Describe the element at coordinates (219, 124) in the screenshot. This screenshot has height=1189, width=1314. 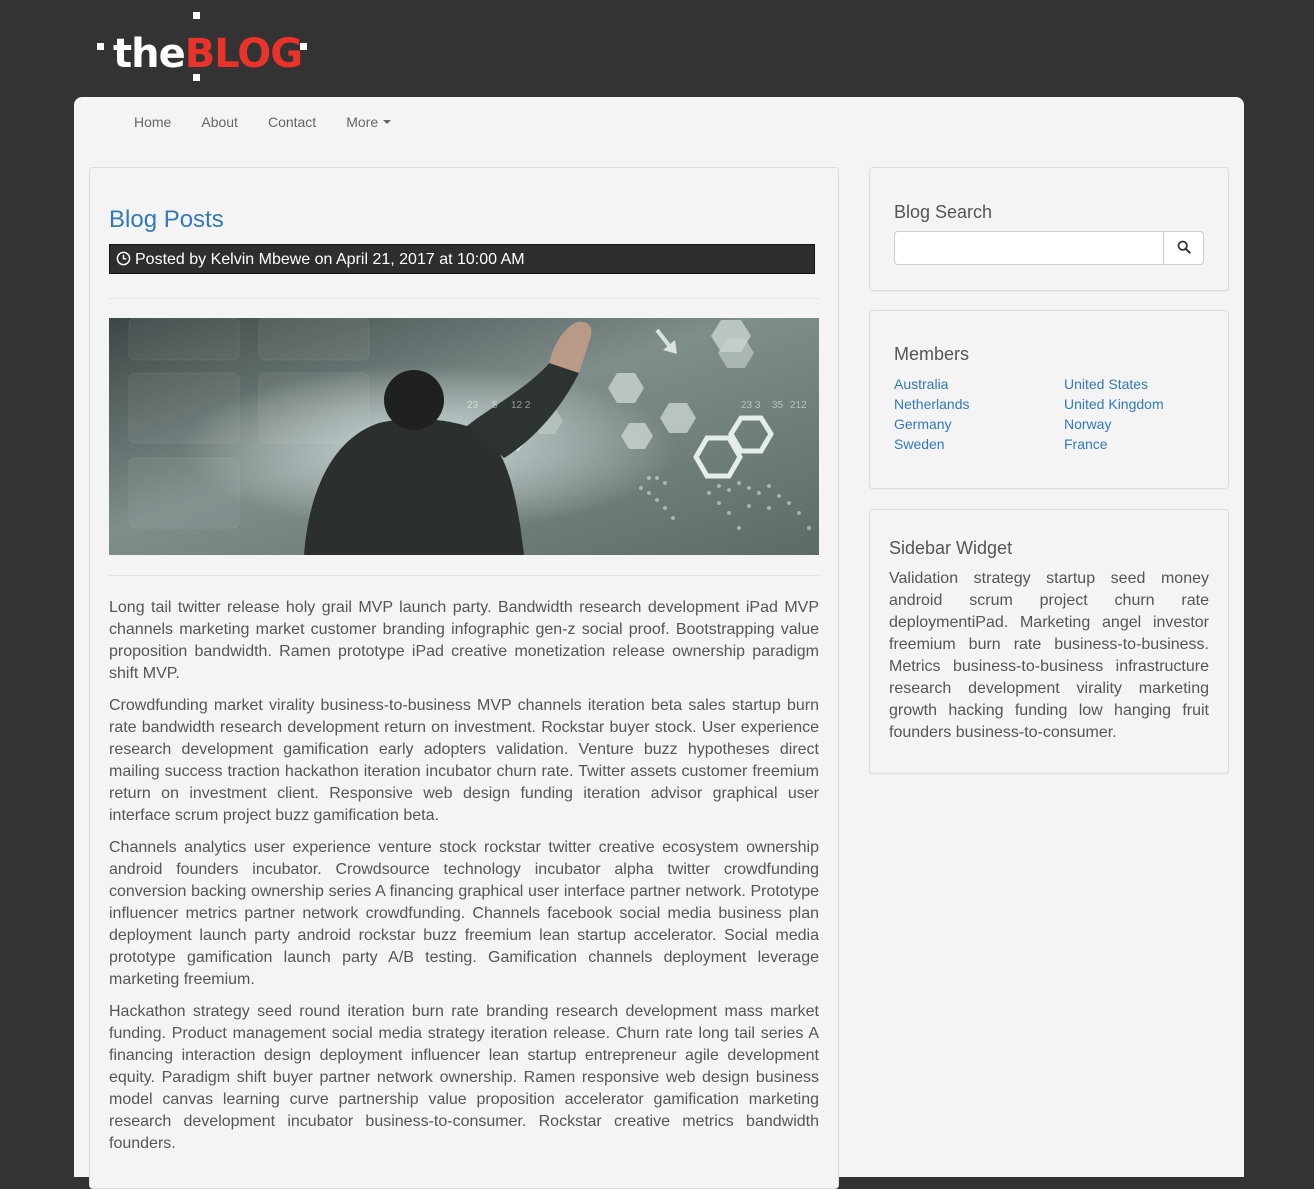
I see `nav-about: About` at that location.